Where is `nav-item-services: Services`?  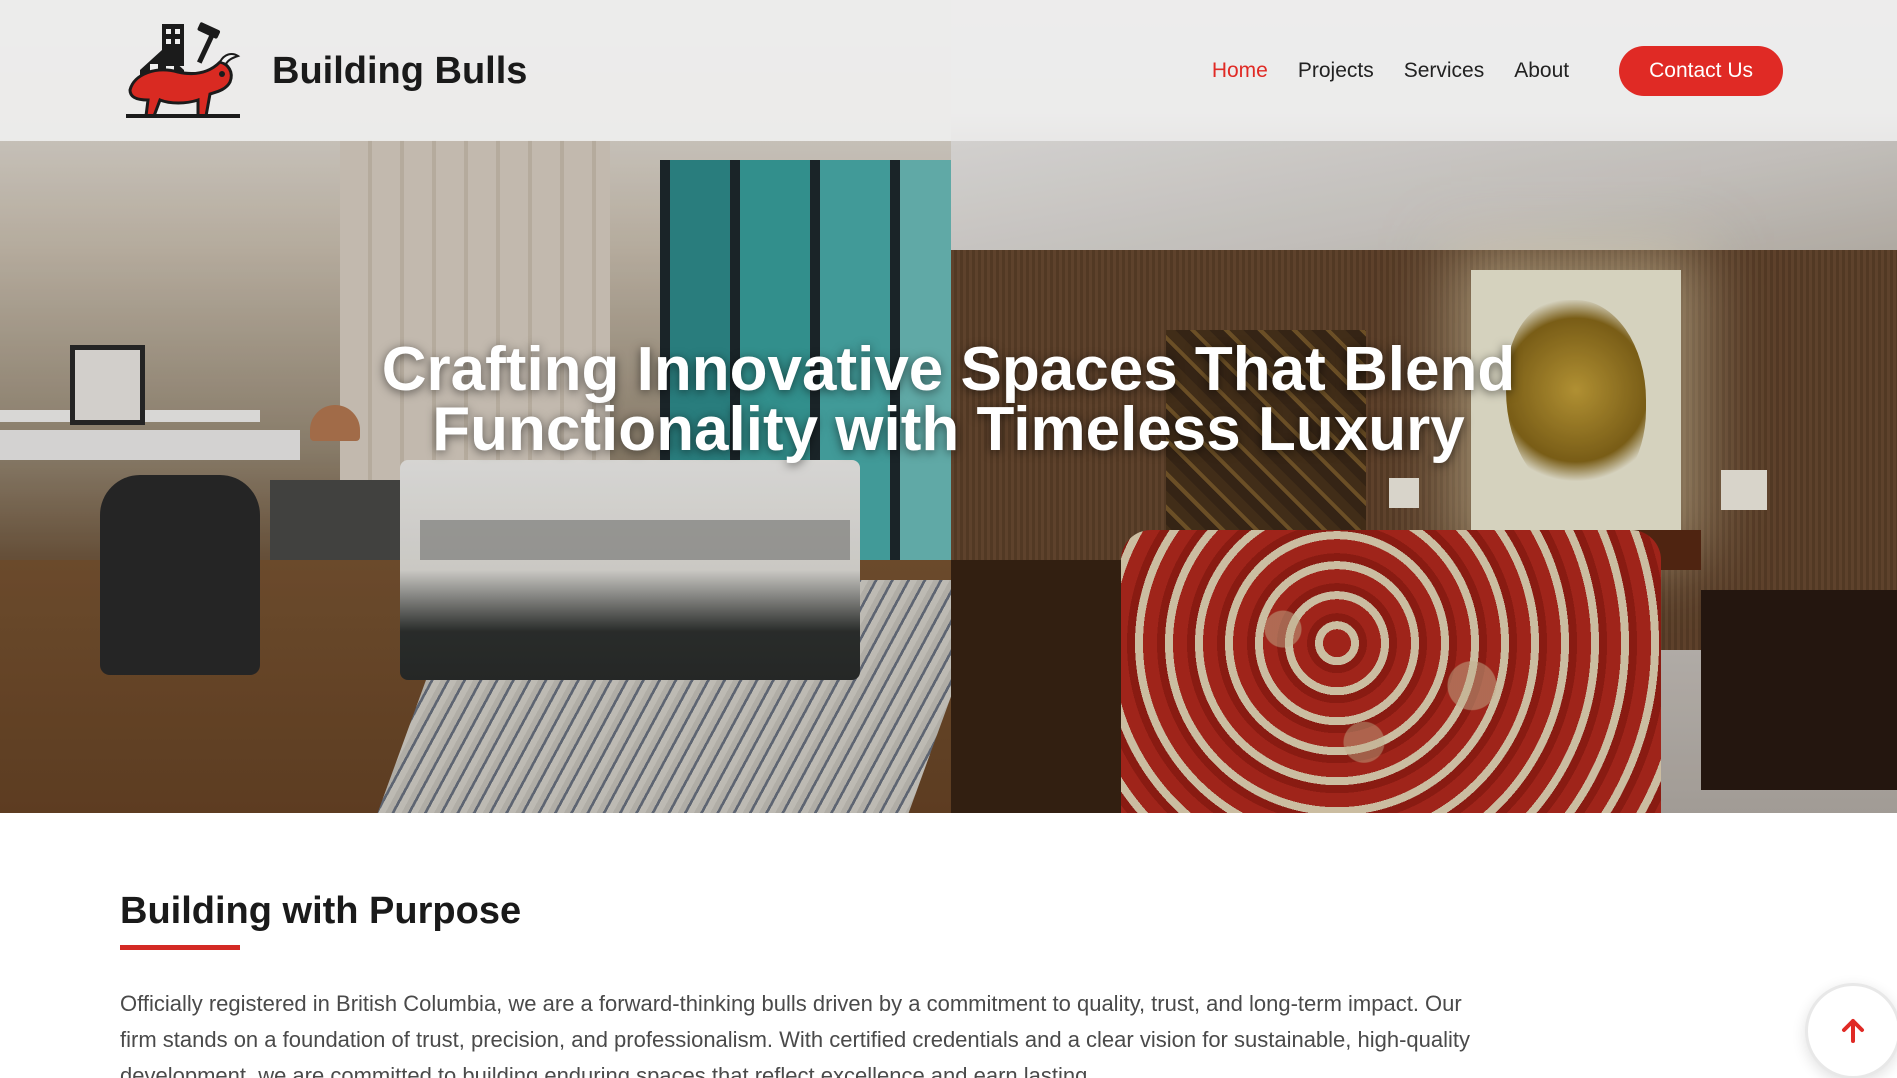
nav-item-services: Services is located at coordinates (1444, 71).